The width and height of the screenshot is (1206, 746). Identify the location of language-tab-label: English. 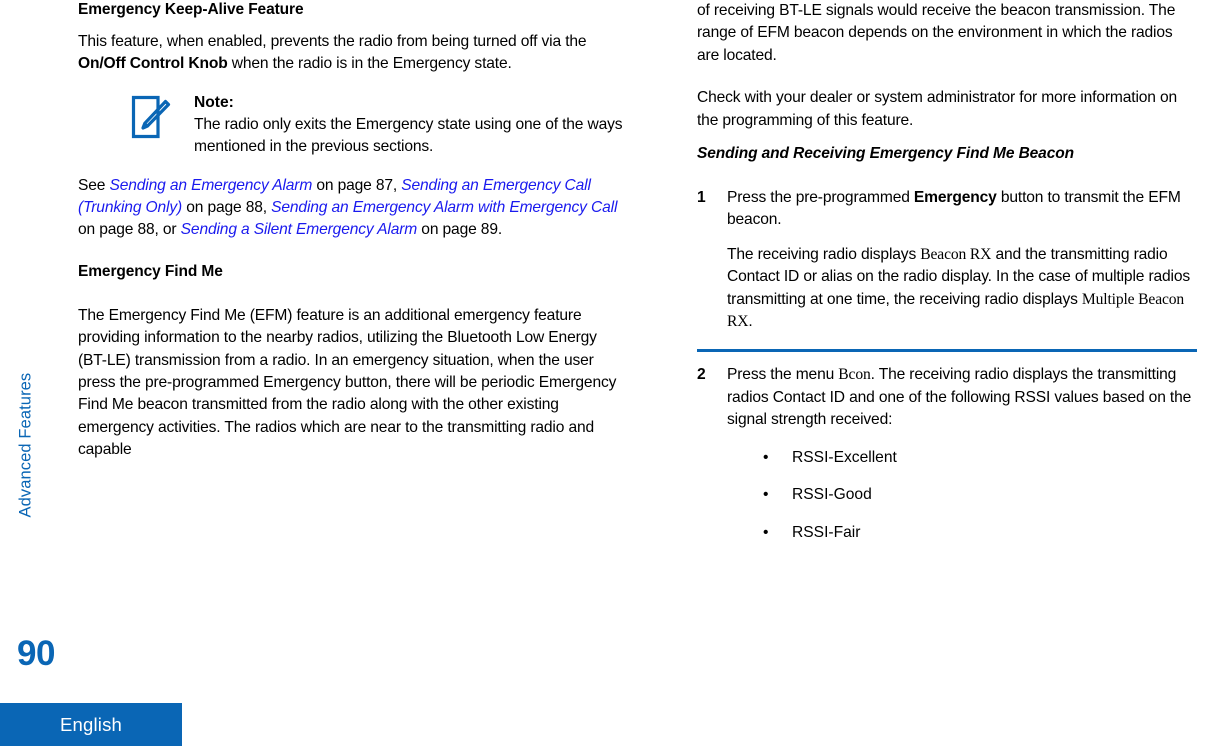
(91, 724).